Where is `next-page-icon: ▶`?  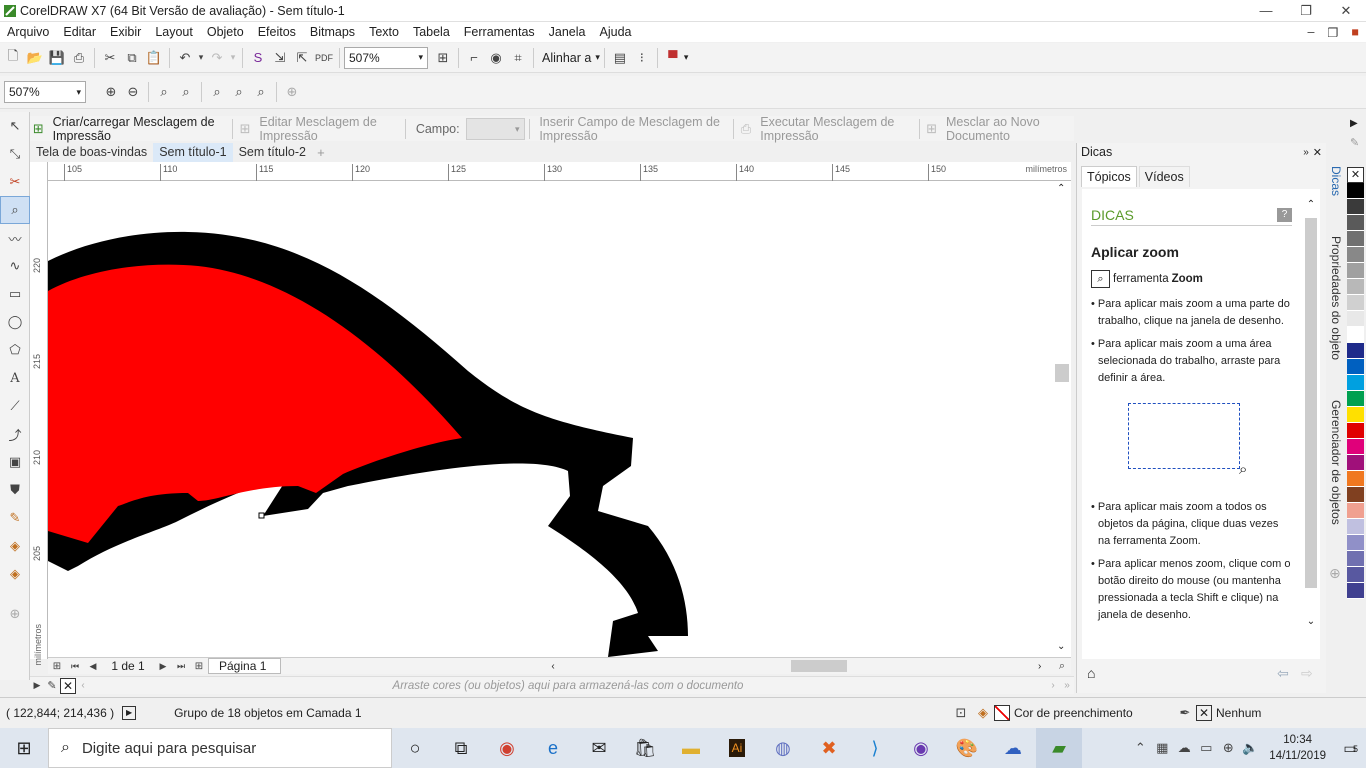 next-page-icon: ▶ is located at coordinates (163, 666).